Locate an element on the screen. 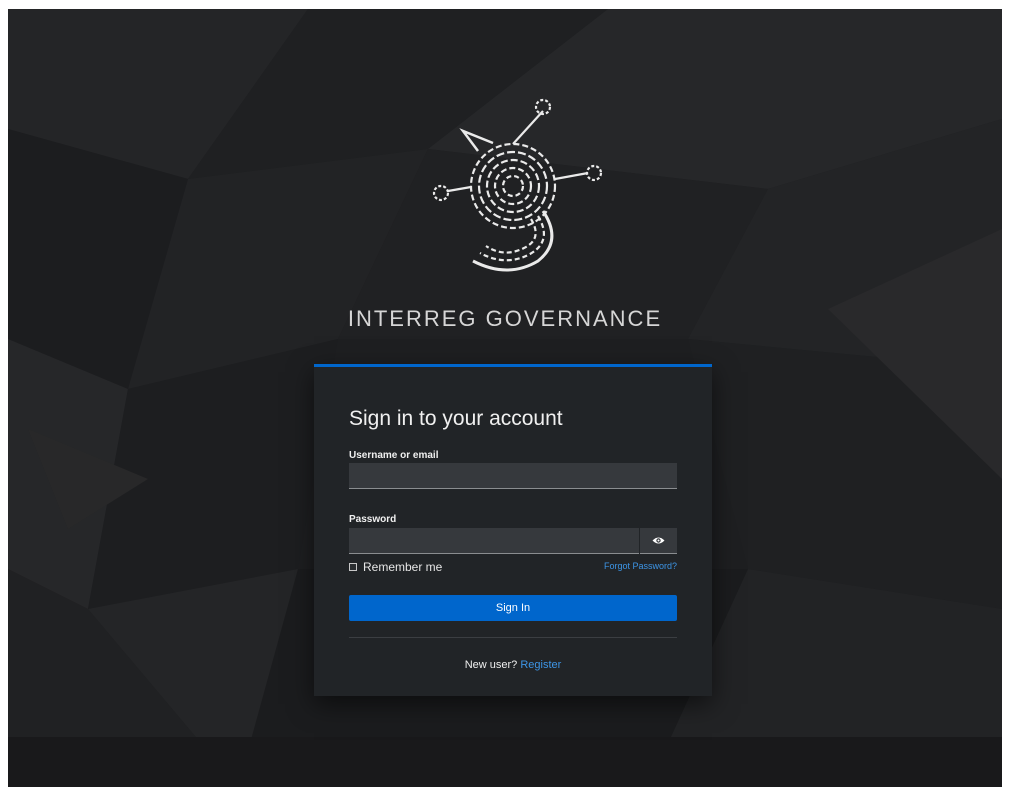 The width and height of the screenshot is (1010, 796). username-label: Username or email is located at coordinates (394, 455).